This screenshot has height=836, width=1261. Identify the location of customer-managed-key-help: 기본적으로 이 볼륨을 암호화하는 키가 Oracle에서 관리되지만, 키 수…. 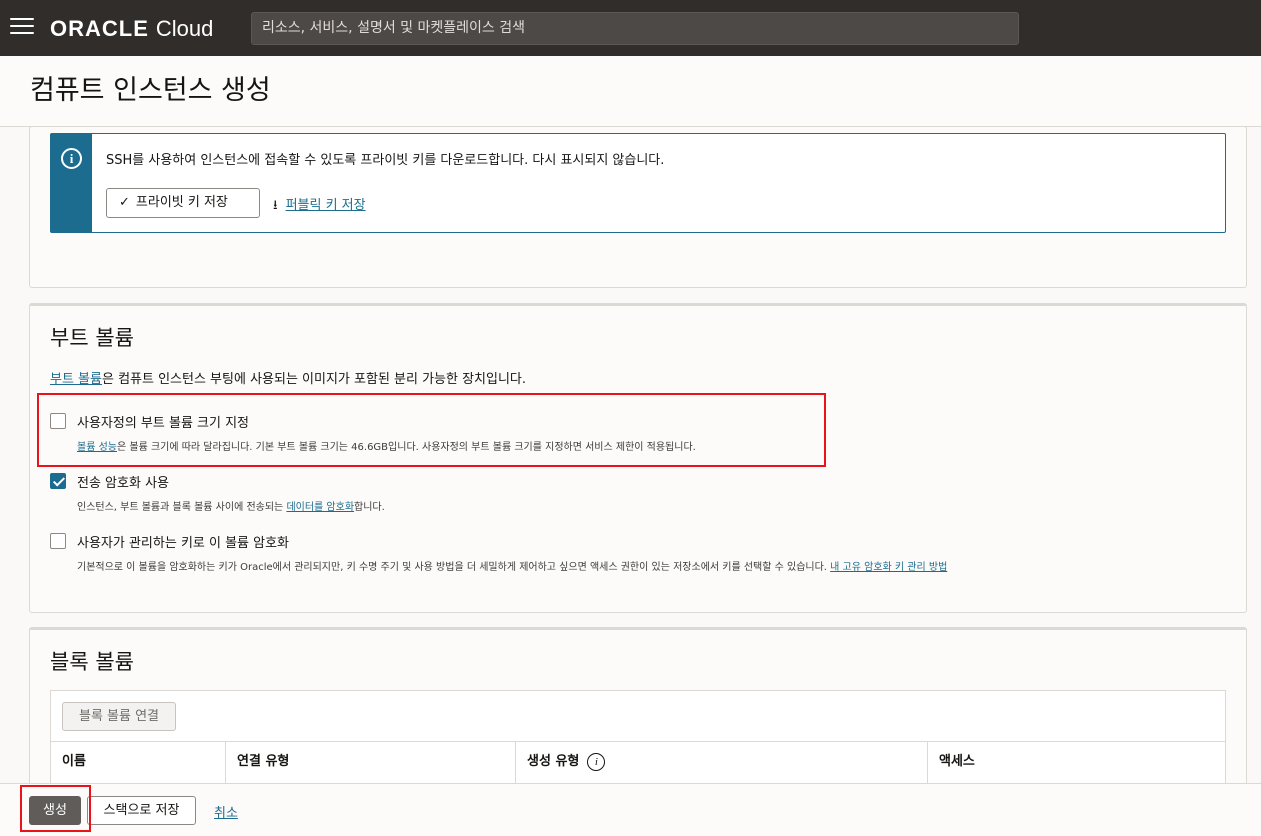
(512, 565).